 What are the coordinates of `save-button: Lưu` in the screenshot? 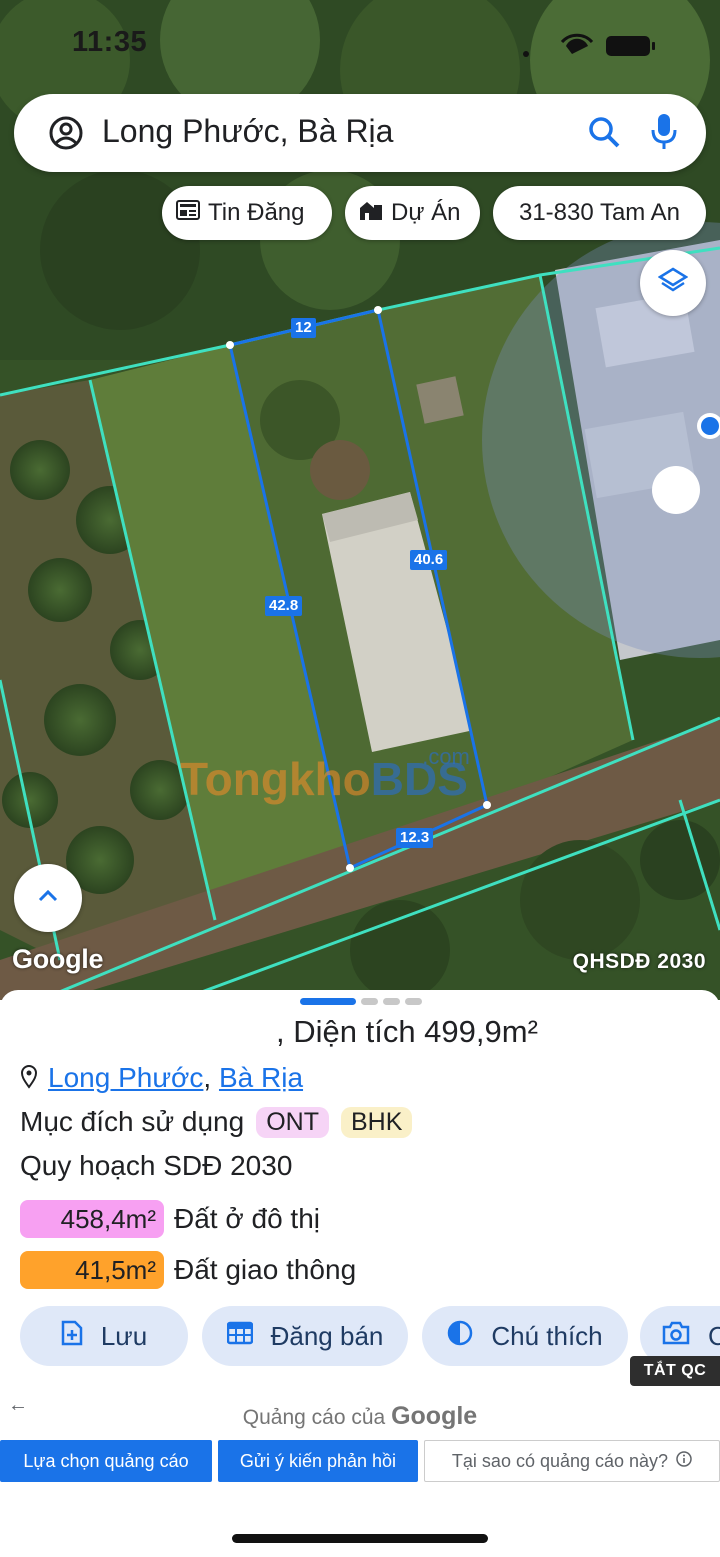 It's located at (104, 1336).